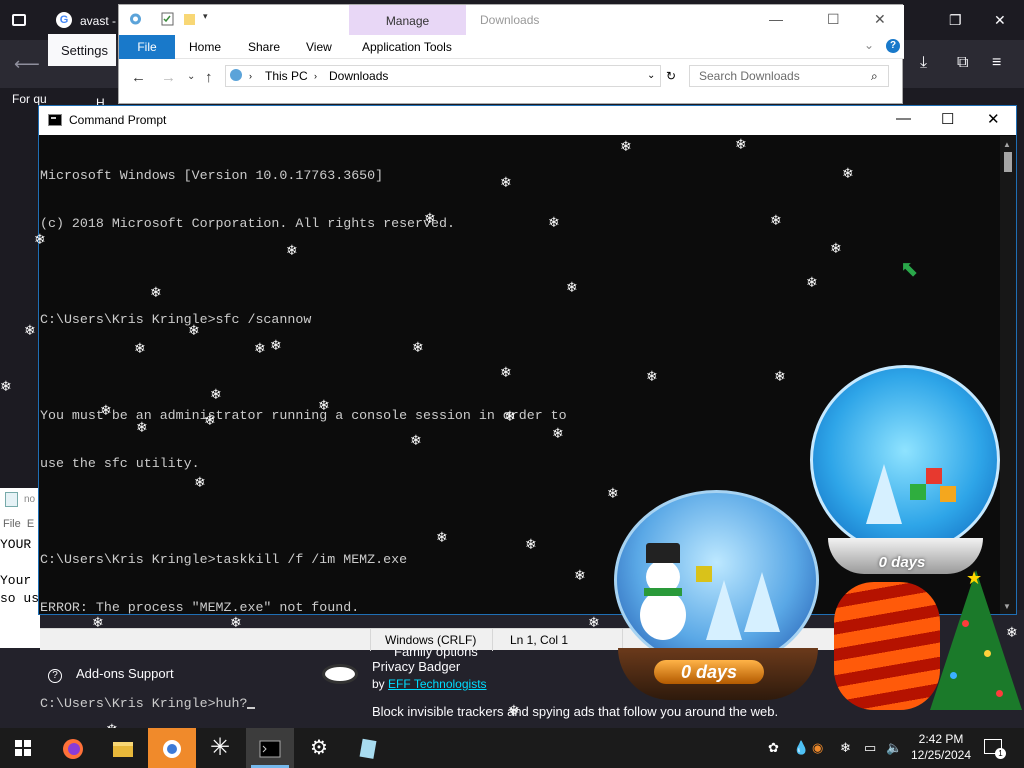  I want to click on restore-icon: ❐, so click(955, 20).